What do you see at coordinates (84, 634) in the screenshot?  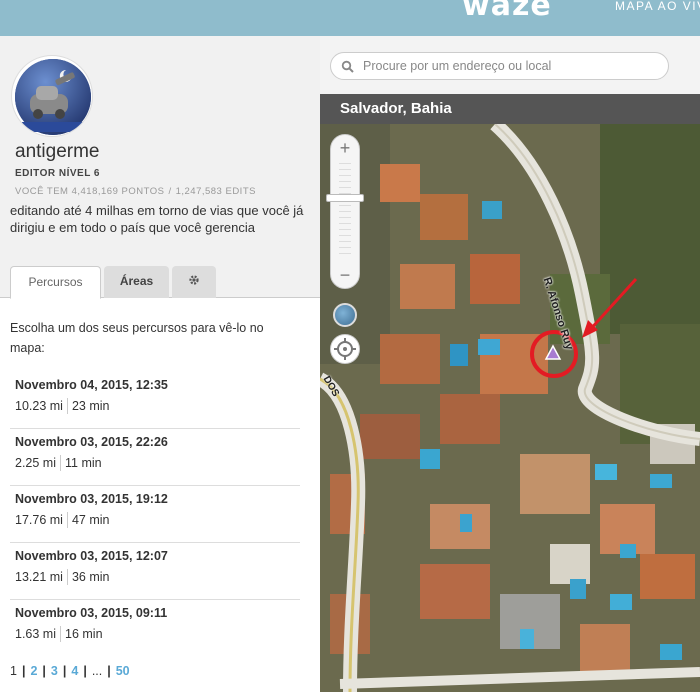 I see `route-duration: 16 min` at bounding box center [84, 634].